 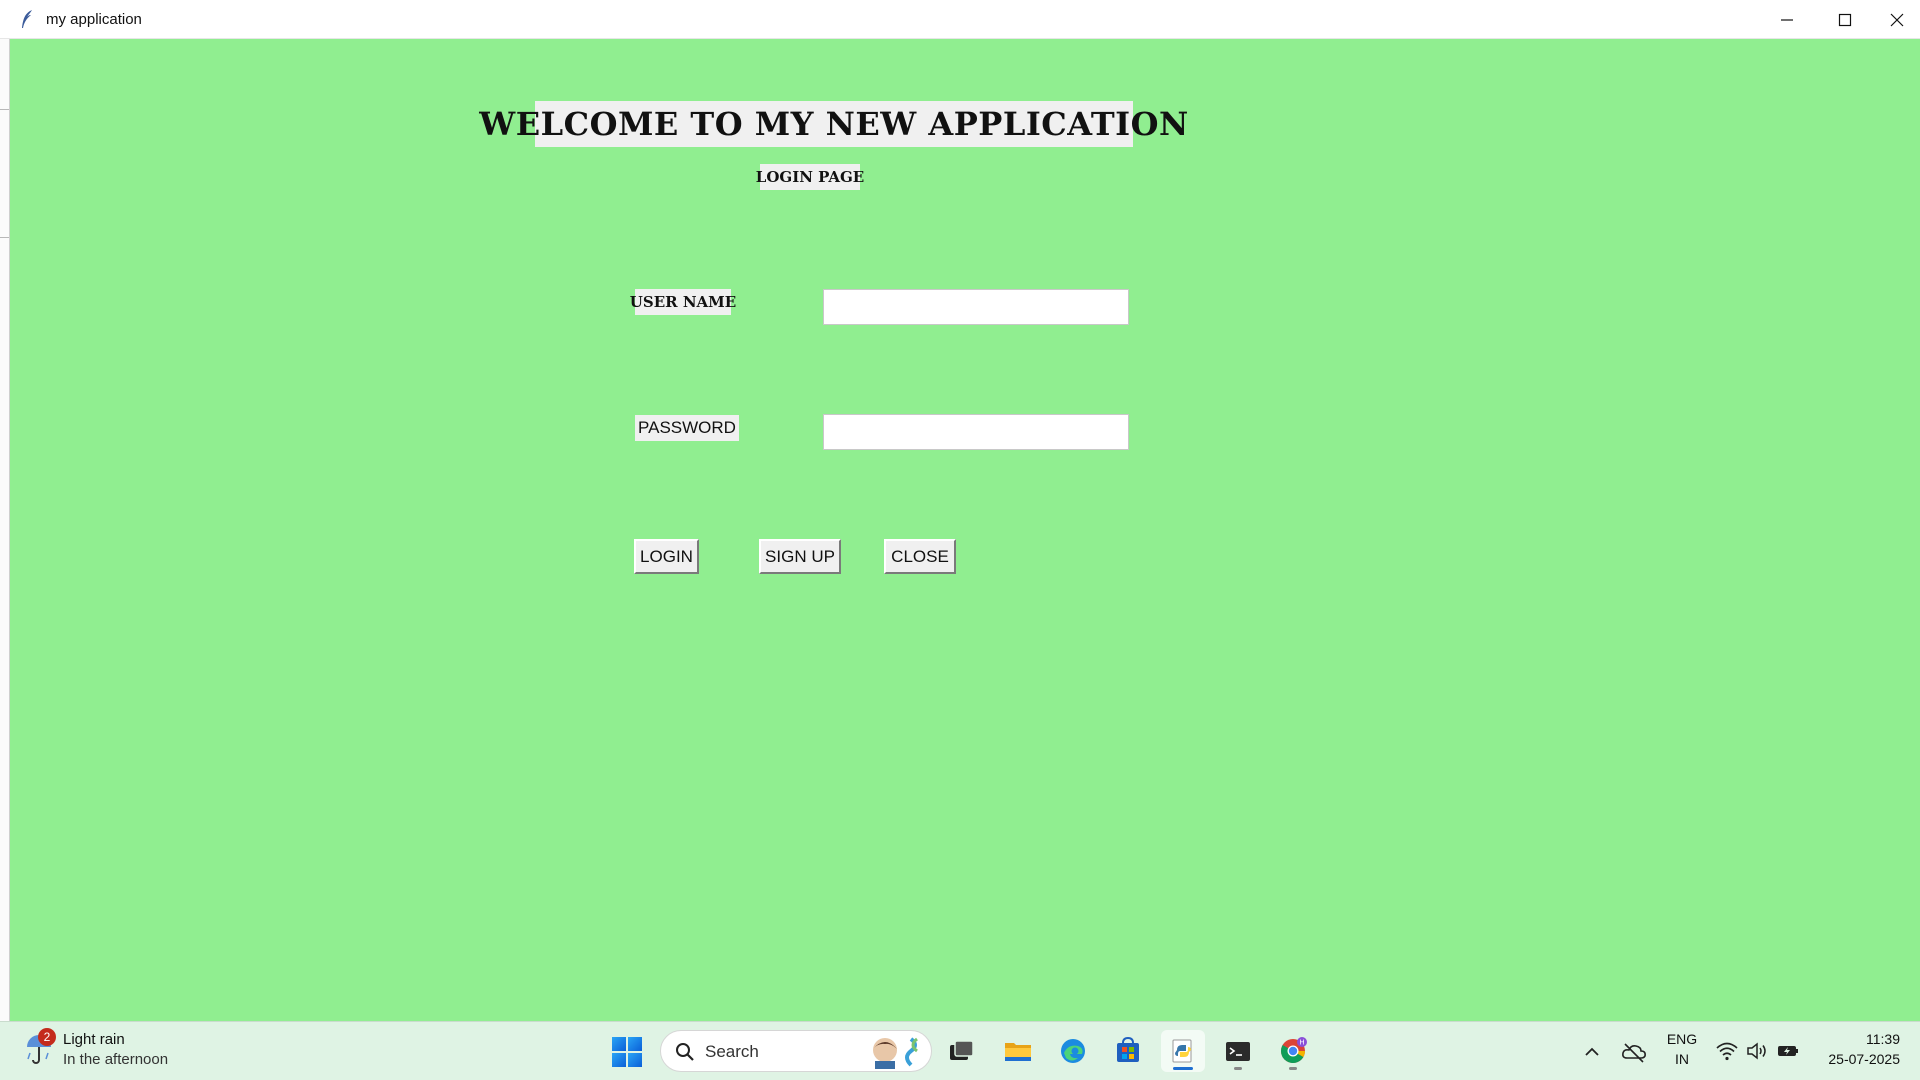 What do you see at coordinates (94, 19) in the screenshot?
I see `window-title: my application` at bounding box center [94, 19].